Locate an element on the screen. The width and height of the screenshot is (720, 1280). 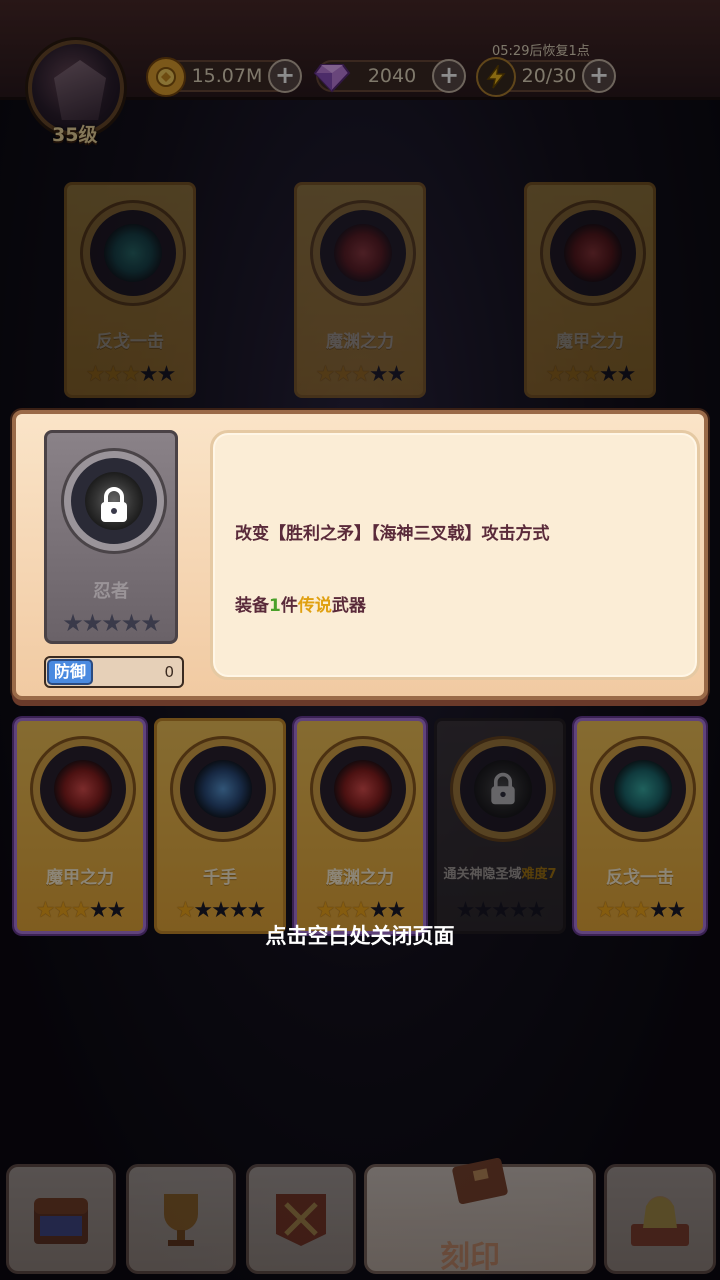
character-book-icon is located at coordinates (660, 1221).